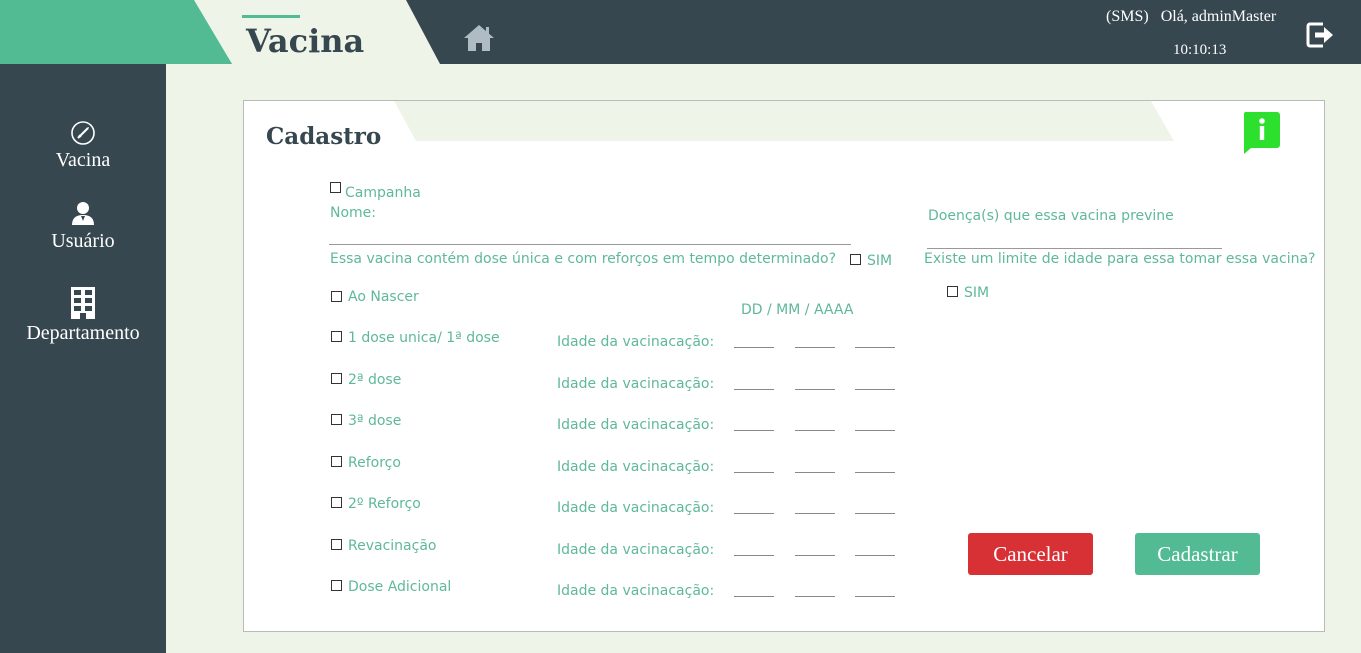  Describe the element at coordinates (392, 546) in the screenshot. I see `dose-label: Revacinação` at that location.